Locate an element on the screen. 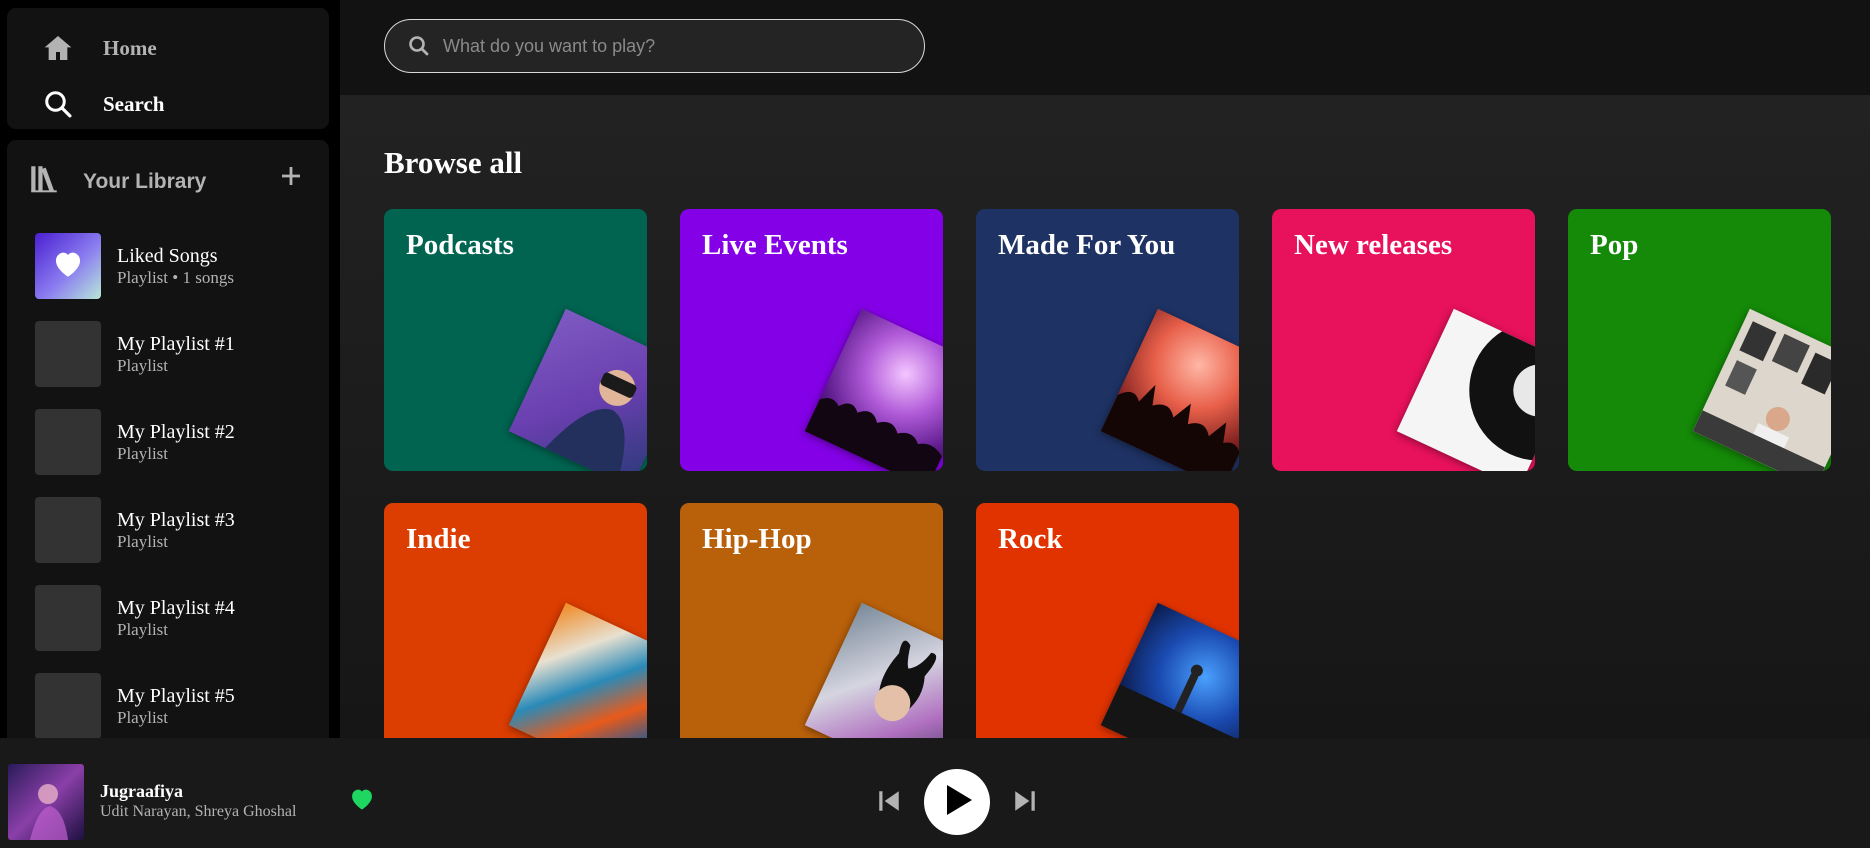 The image size is (1870, 848). previous-track-button is located at coordinates (889, 801).